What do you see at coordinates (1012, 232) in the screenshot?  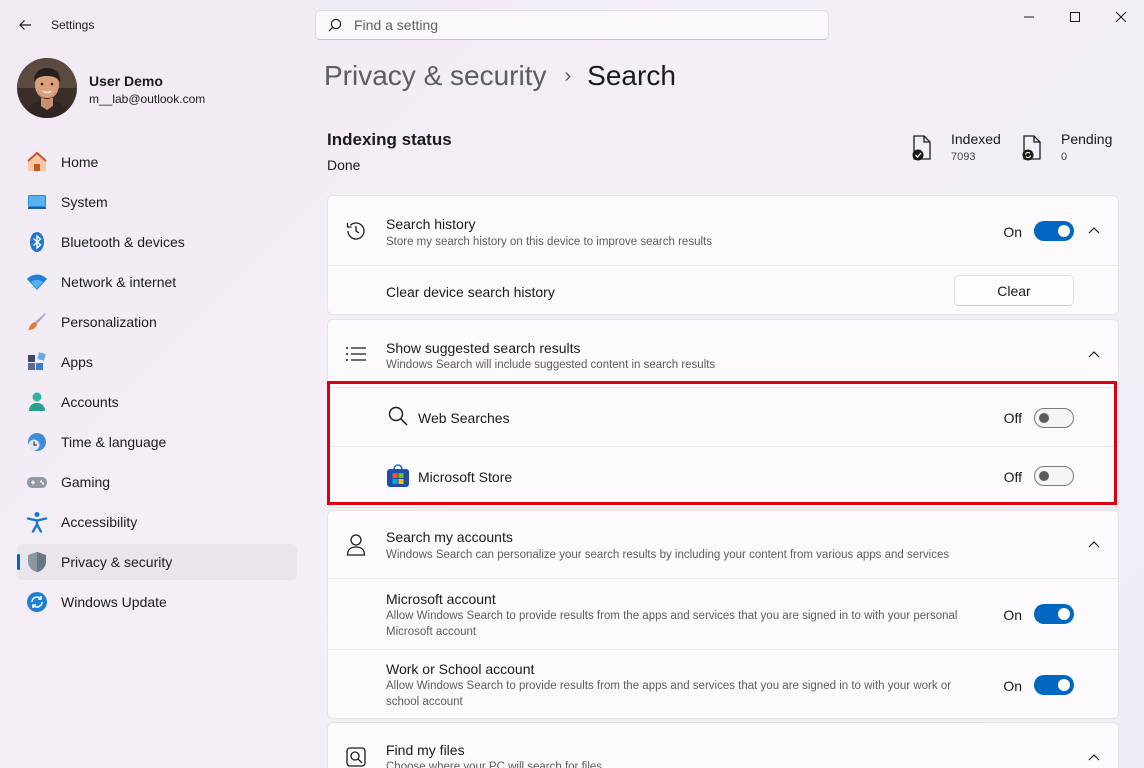 I see `search-history-state: On` at bounding box center [1012, 232].